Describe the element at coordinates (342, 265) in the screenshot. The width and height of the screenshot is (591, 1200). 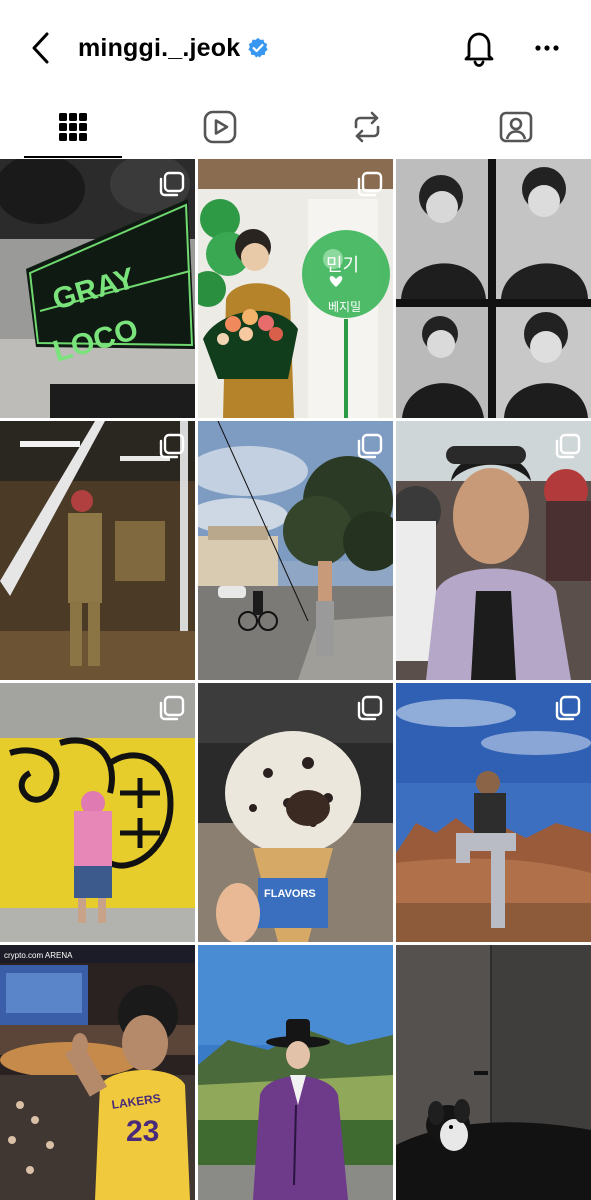
I see `balloon-text-top: 민기` at that location.